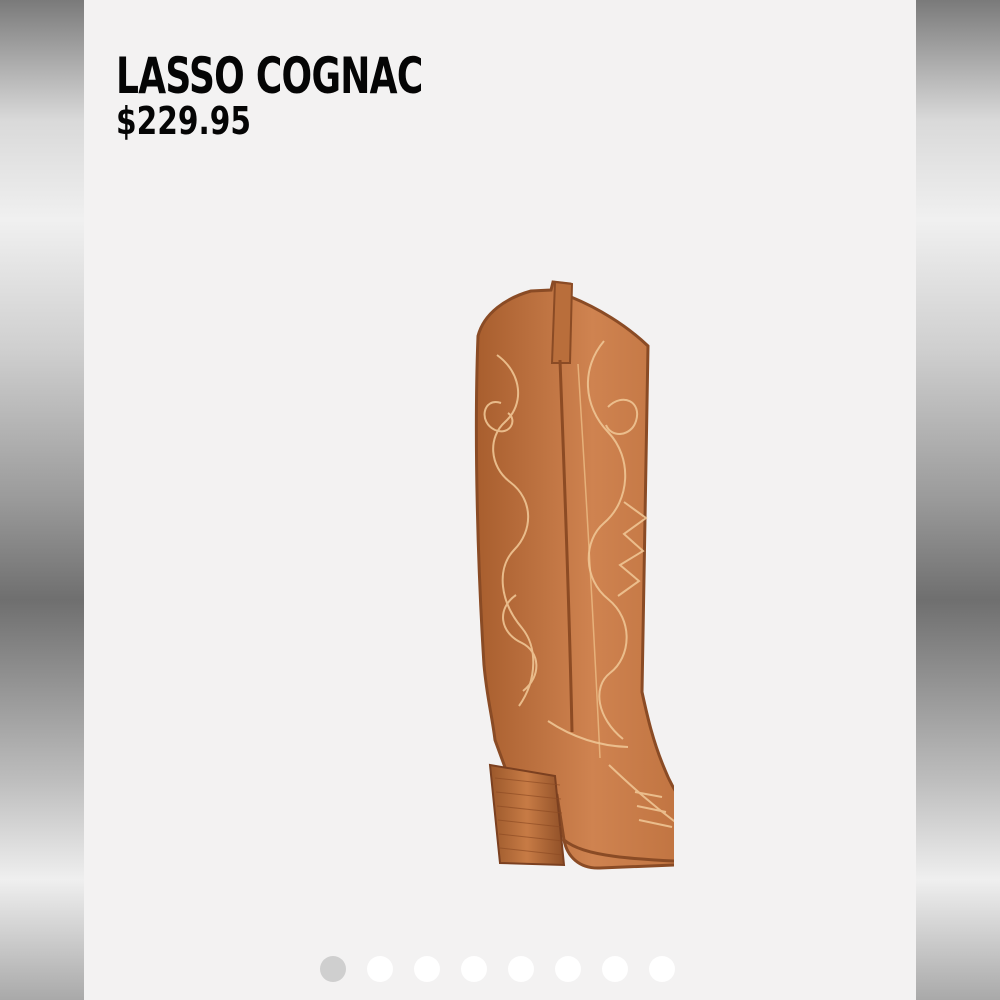 This screenshot has width=1000, height=1000. I want to click on boot-image, so click(574, 575).